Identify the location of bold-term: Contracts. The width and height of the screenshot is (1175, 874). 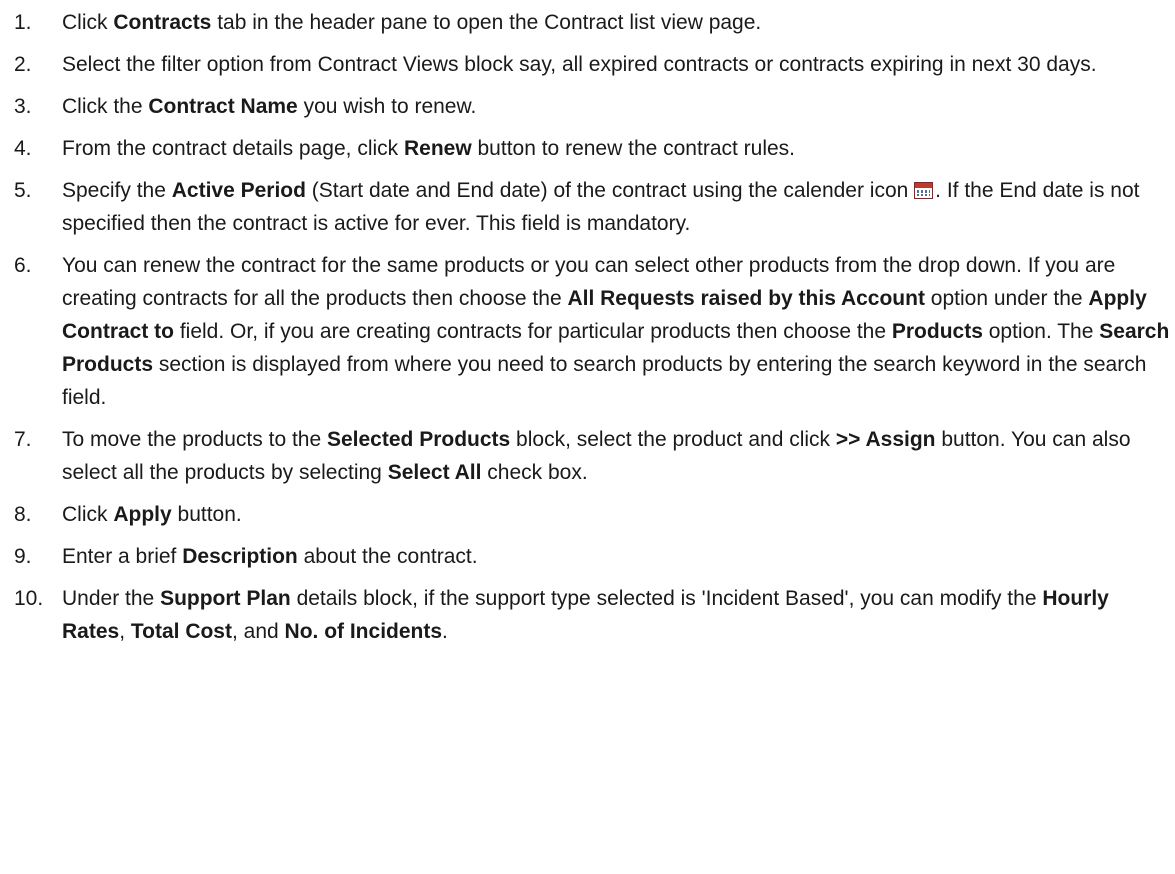
(162, 22).